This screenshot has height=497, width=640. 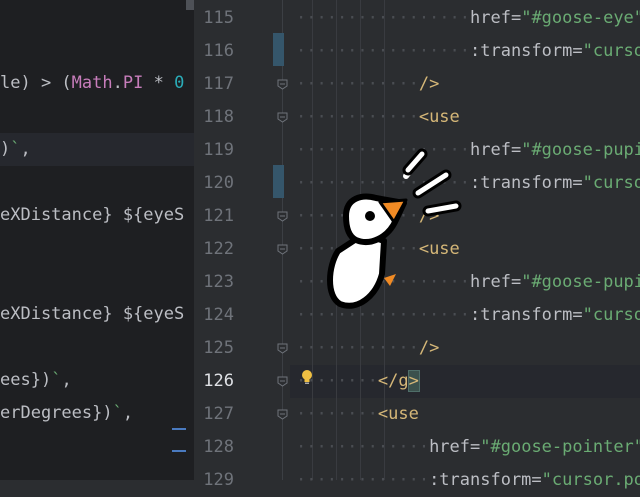 What do you see at coordinates (214, 282) in the screenshot?
I see `line-number: 123` at bounding box center [214, 282].